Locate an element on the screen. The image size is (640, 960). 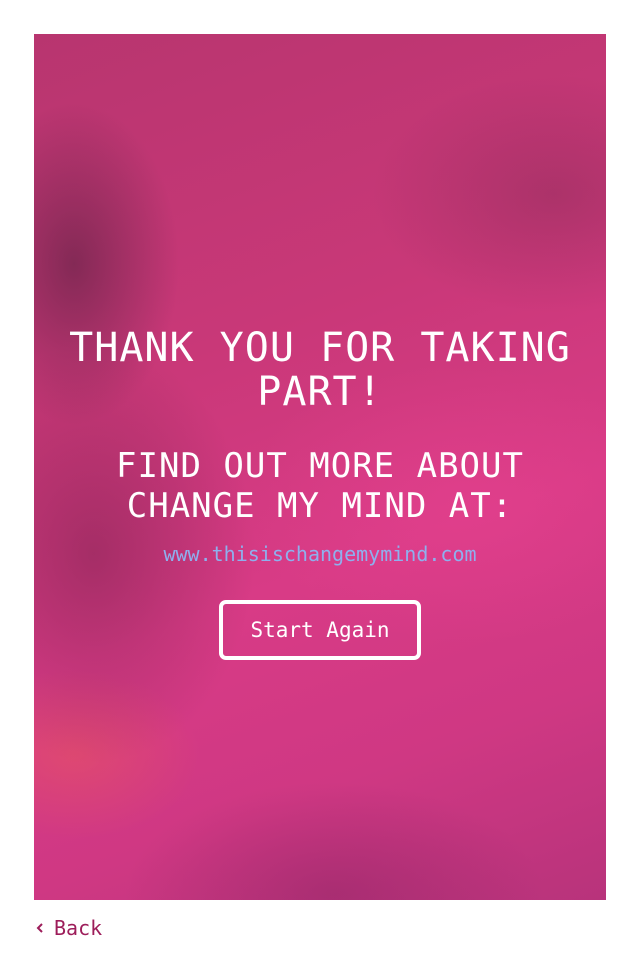
info-subtitle: FIND OUT MORE ABOUT CHANGE MY MIND AT: is located at coordinates (320, 486).